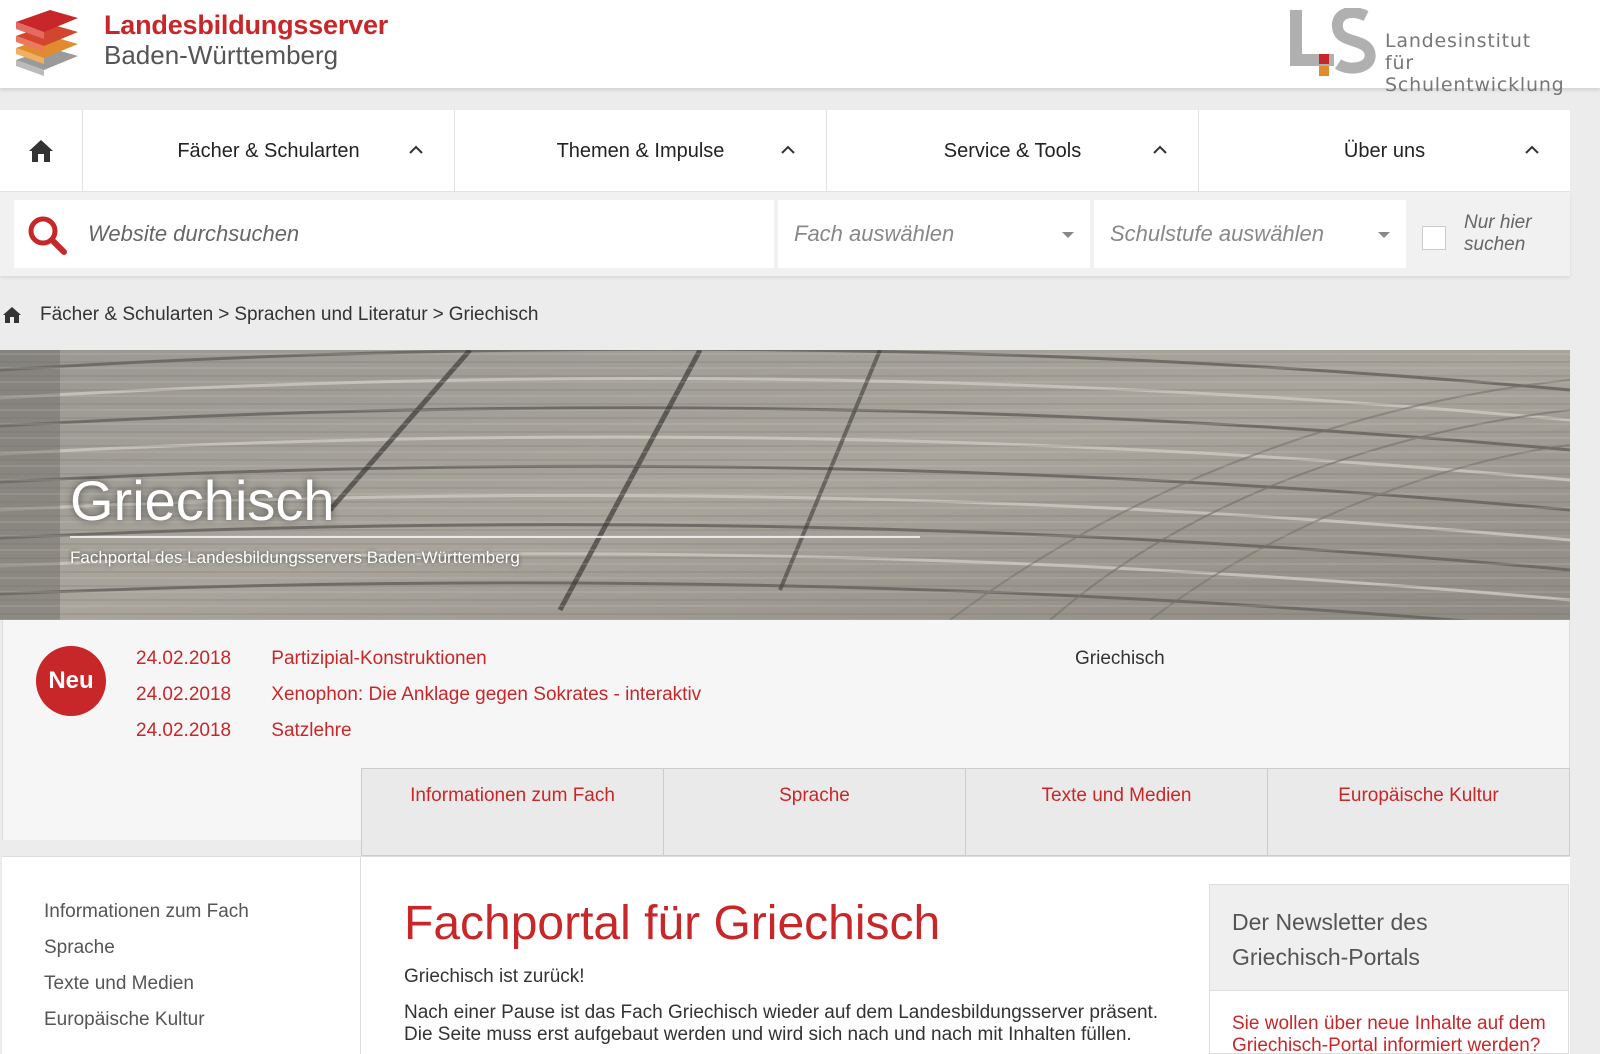 Image resolution: width=1600 pixels, height=1054 pixels. What do you see at coordinates (1458, 41) in the screenshot?
I see `partner-name-line1: Landesinstitut` at bounding box center [1458, 41].